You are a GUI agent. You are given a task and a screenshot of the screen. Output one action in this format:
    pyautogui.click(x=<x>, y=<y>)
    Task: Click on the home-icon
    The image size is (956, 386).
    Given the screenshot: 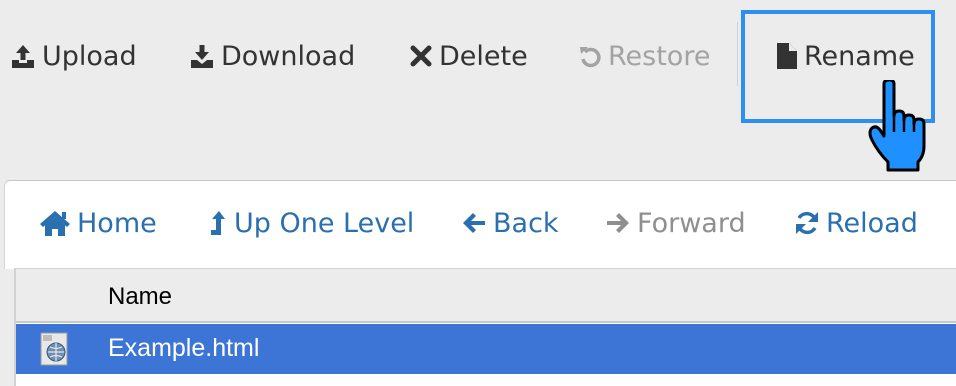 What is the action you would take?
    pyautogui.click(x=55, y=223)
    